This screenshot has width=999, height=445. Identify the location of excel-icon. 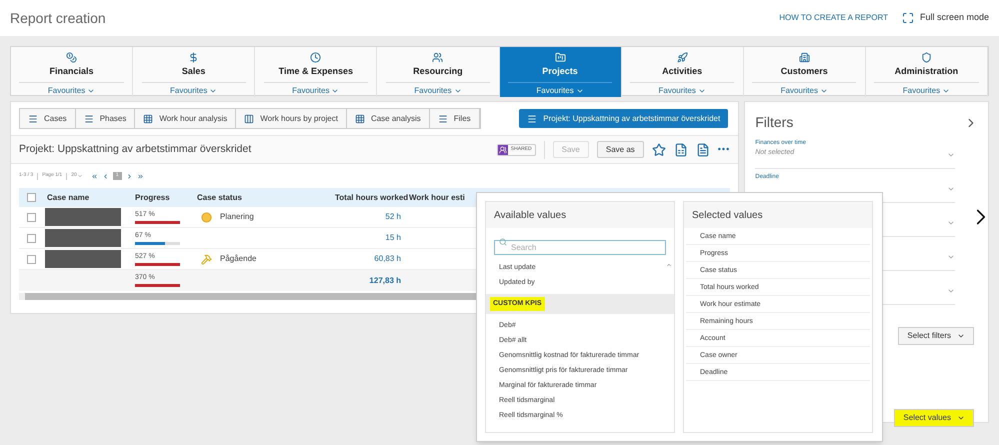
(681, 149).